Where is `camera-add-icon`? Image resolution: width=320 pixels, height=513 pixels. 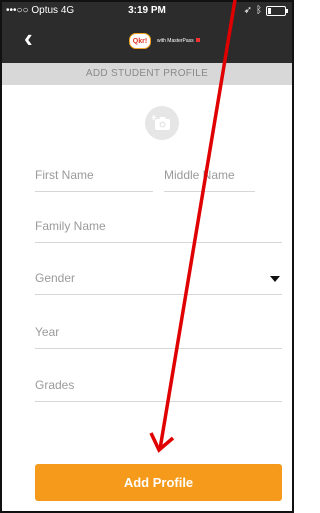
camera-add-icon is located at coordinates (161, 122).